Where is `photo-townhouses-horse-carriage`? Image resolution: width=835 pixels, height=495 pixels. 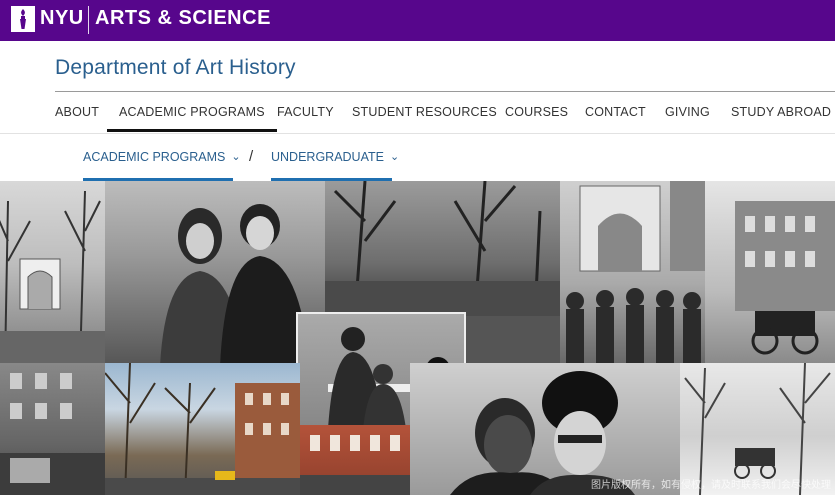 photo-townhouses-horse-carriage is located at coordinates (770, 273).